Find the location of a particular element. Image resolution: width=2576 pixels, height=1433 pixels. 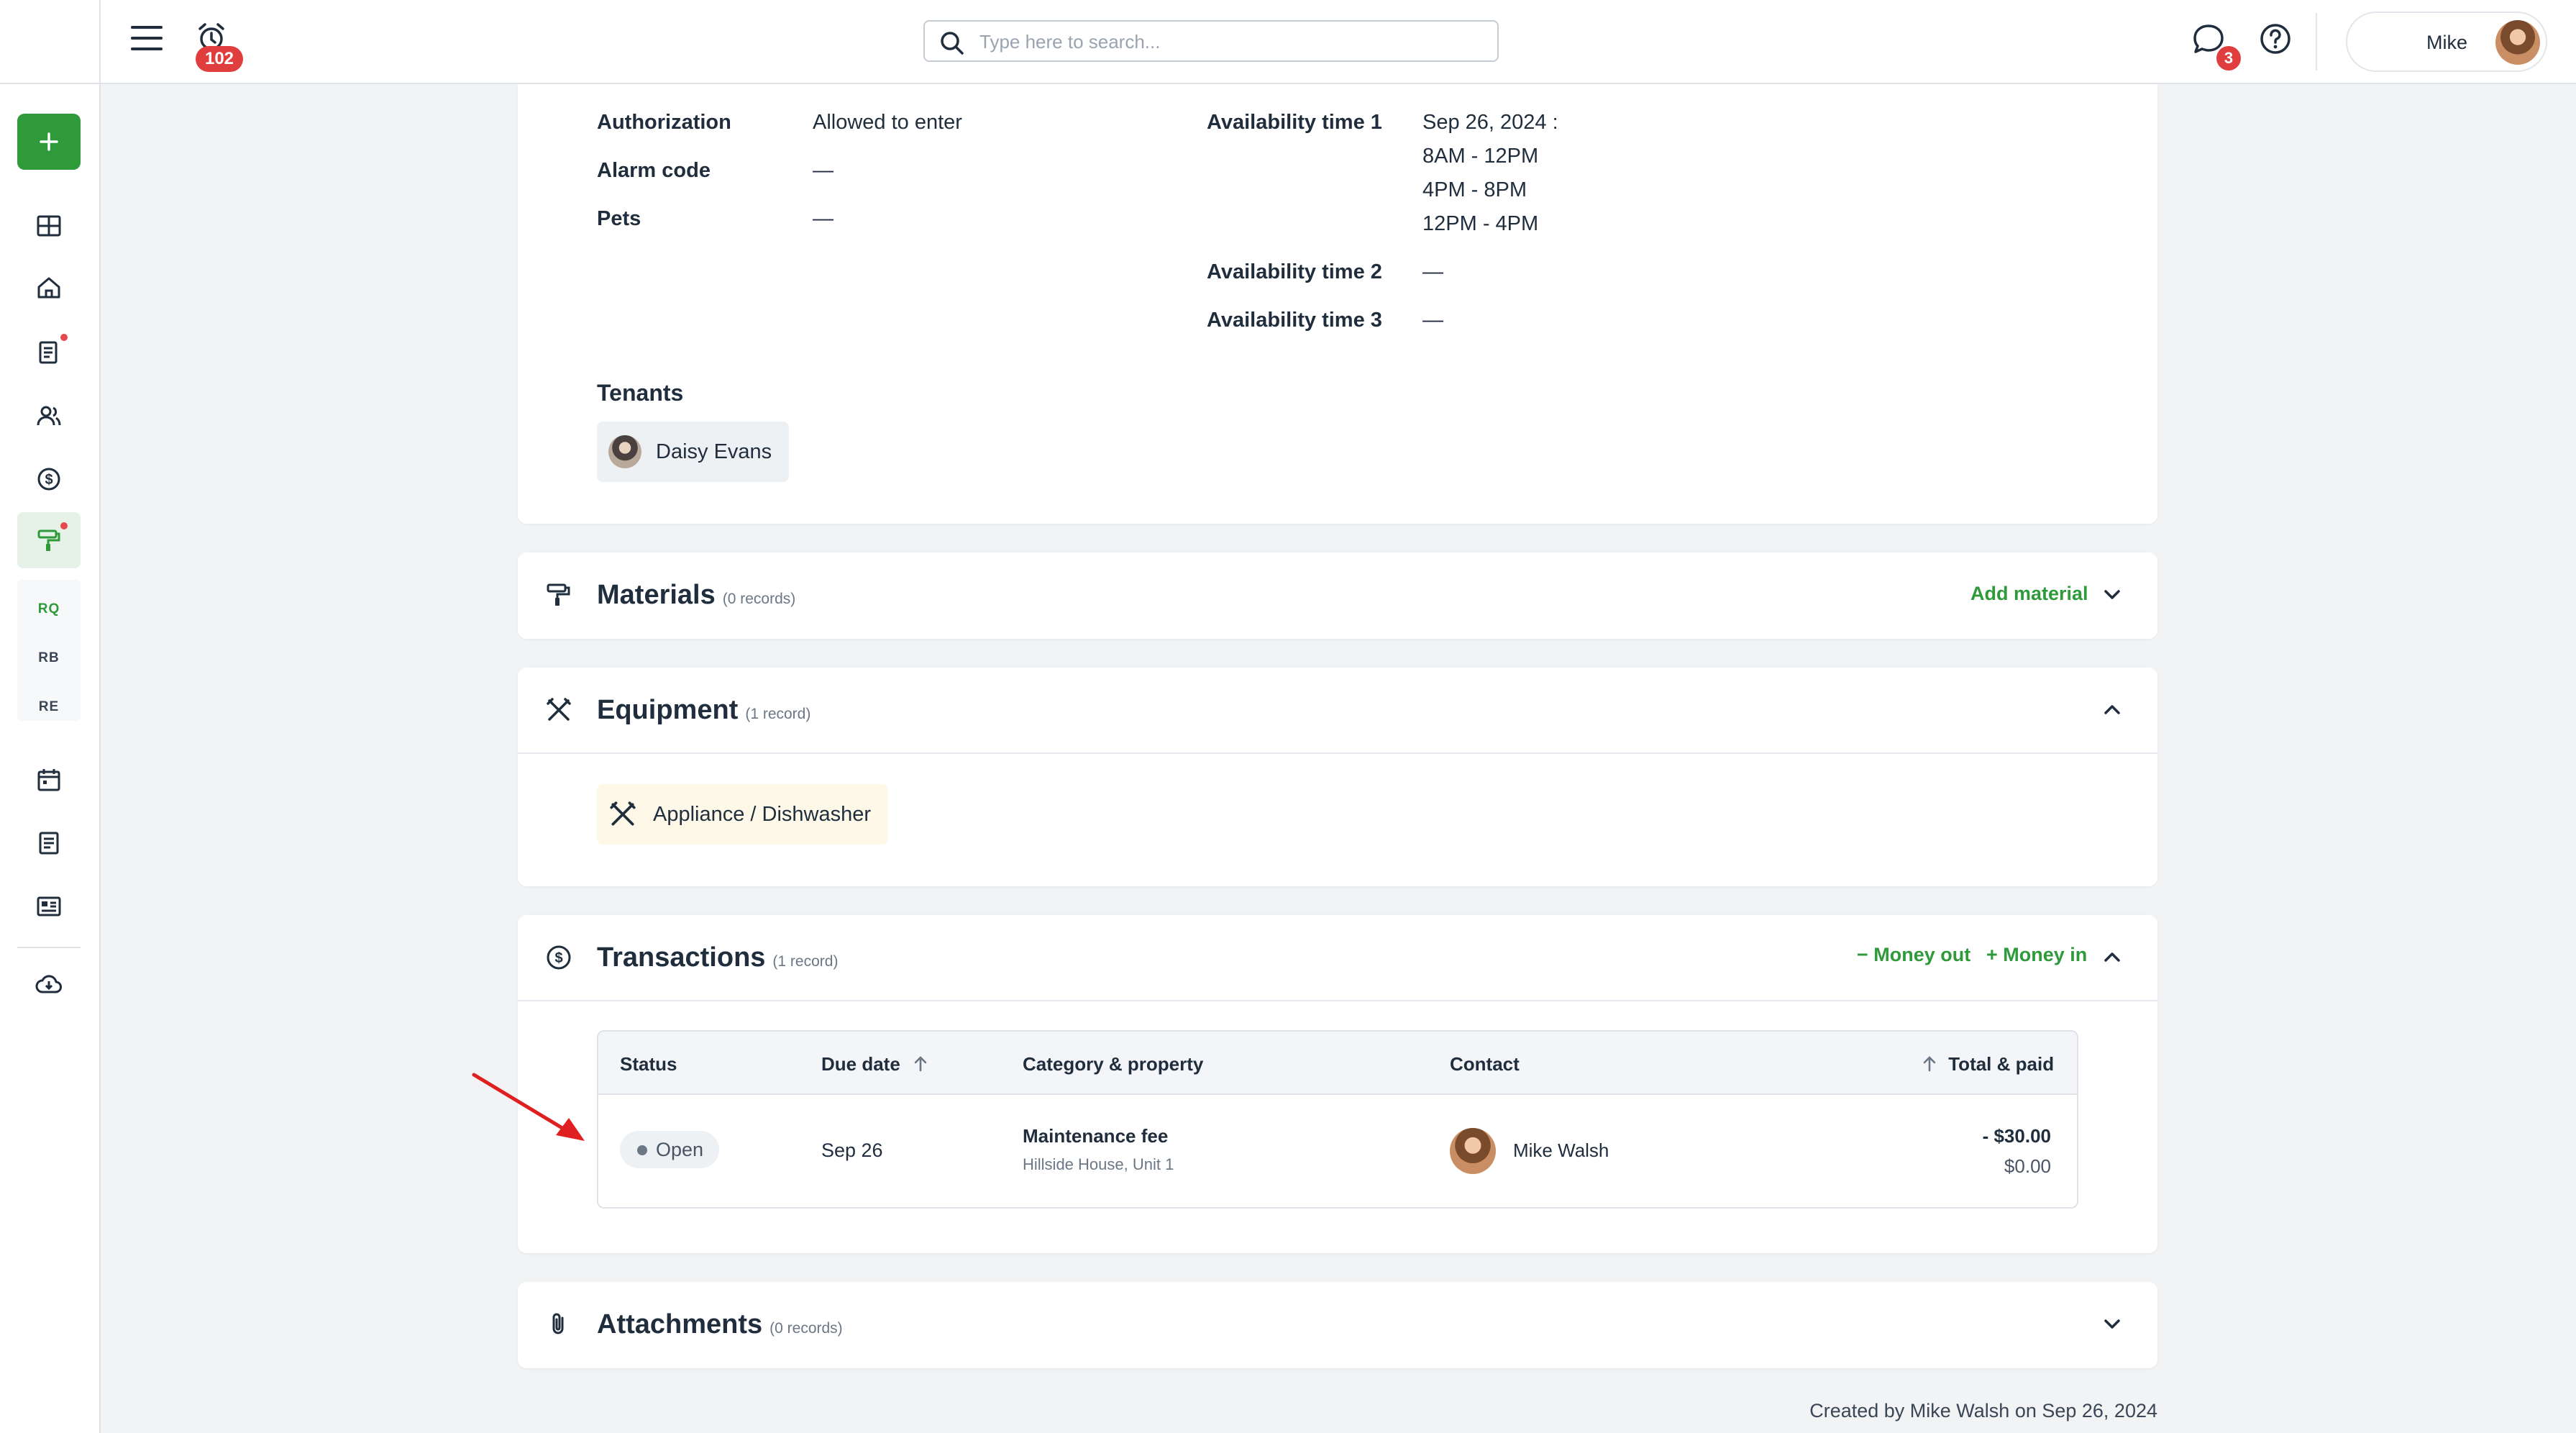

money-out-link: − Money out is located at coordinates (1913, 955).